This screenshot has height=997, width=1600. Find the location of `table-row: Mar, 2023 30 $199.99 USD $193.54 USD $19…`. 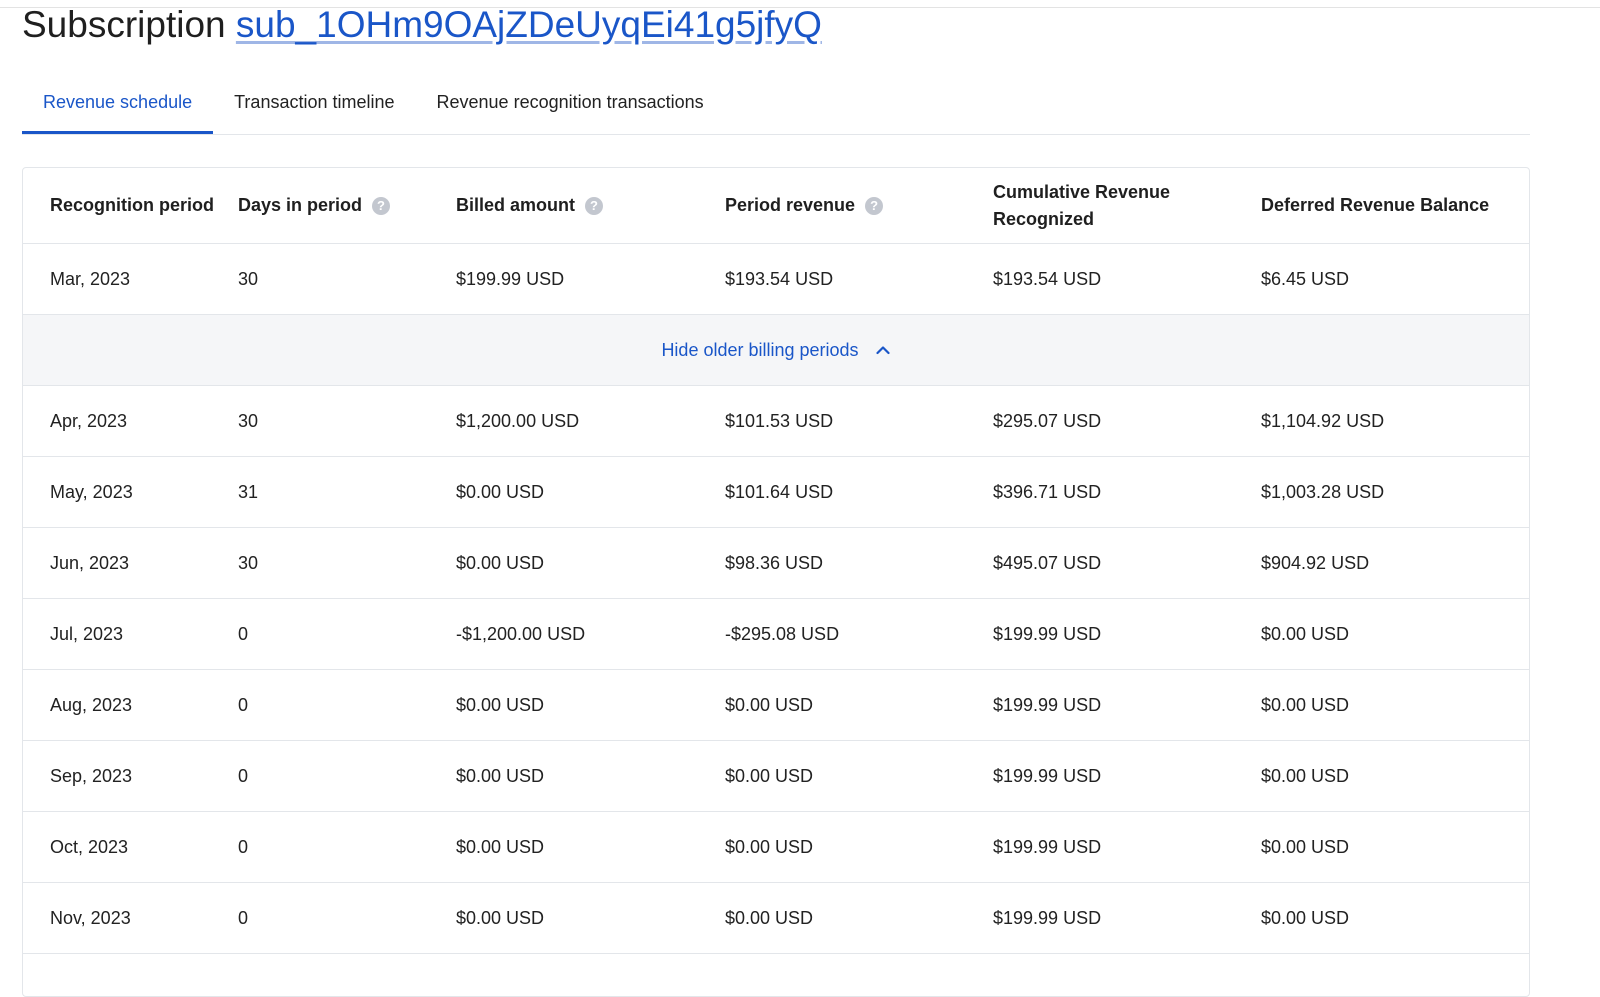

table-row: Mar, 2023 30 $199.99 USD $193.54 USD $19… is located at coordinates (776, 279).